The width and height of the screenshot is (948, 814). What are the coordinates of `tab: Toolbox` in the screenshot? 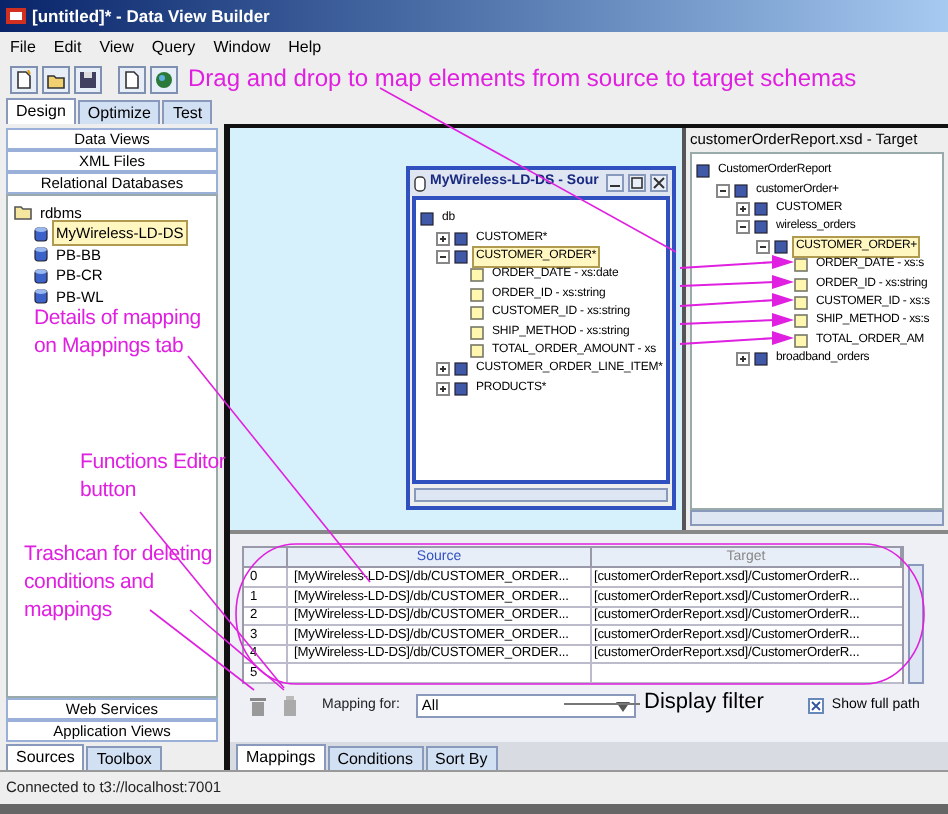 It's located at (124, 758).